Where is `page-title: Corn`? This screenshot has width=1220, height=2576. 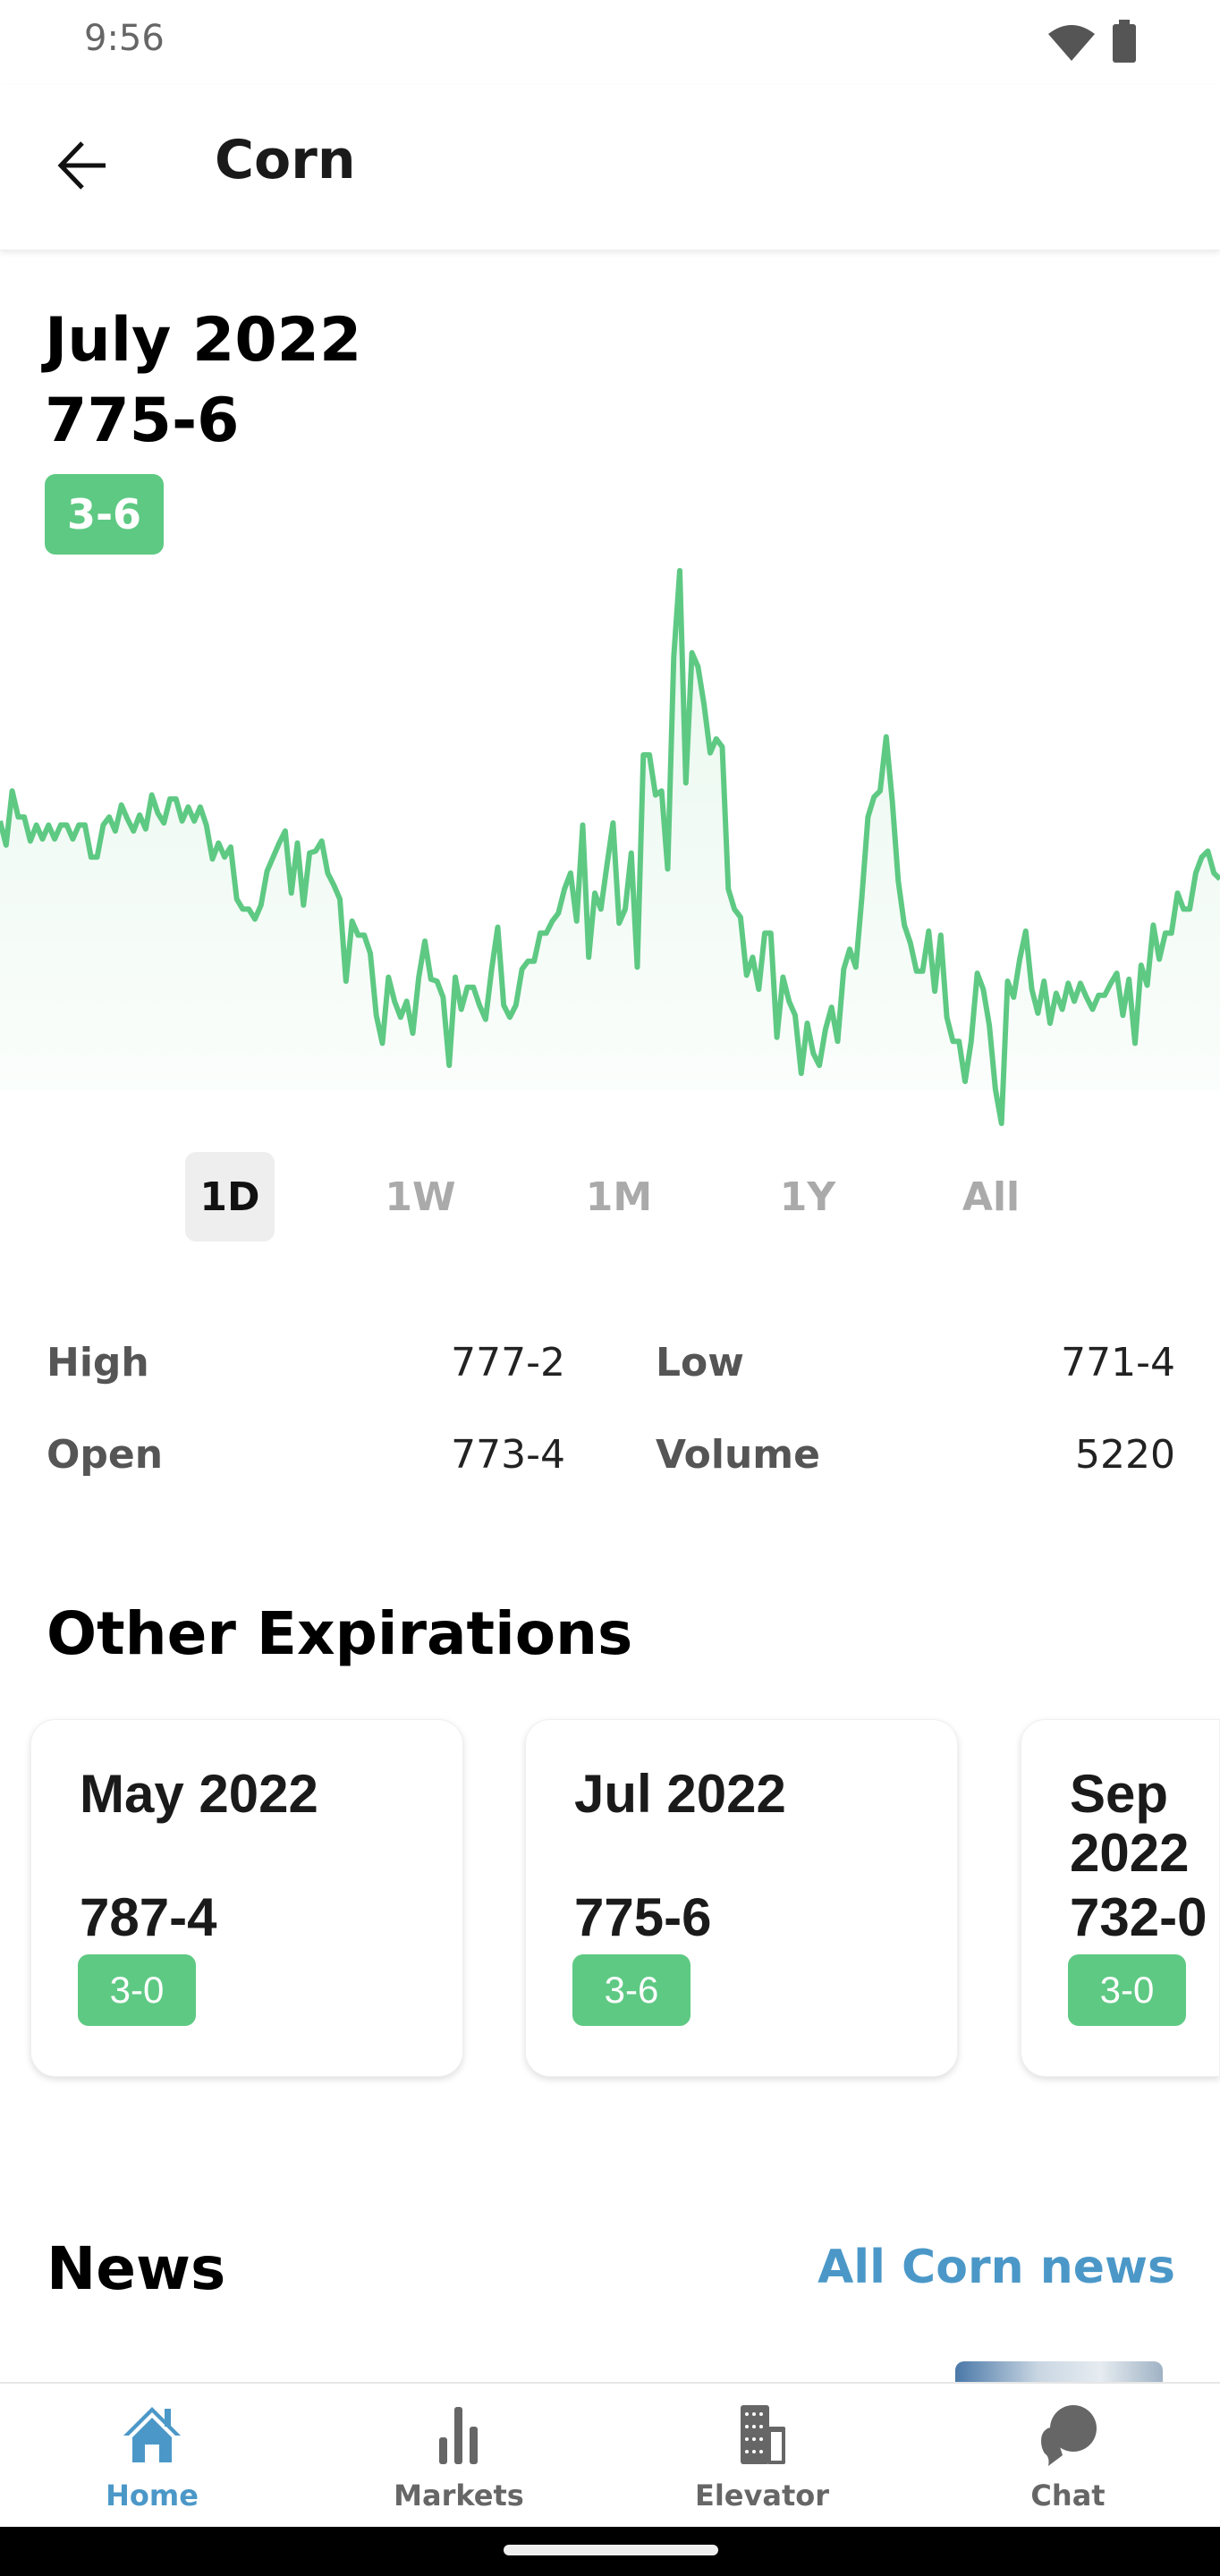 page-title: Corn is located at coordinates (285, 160).